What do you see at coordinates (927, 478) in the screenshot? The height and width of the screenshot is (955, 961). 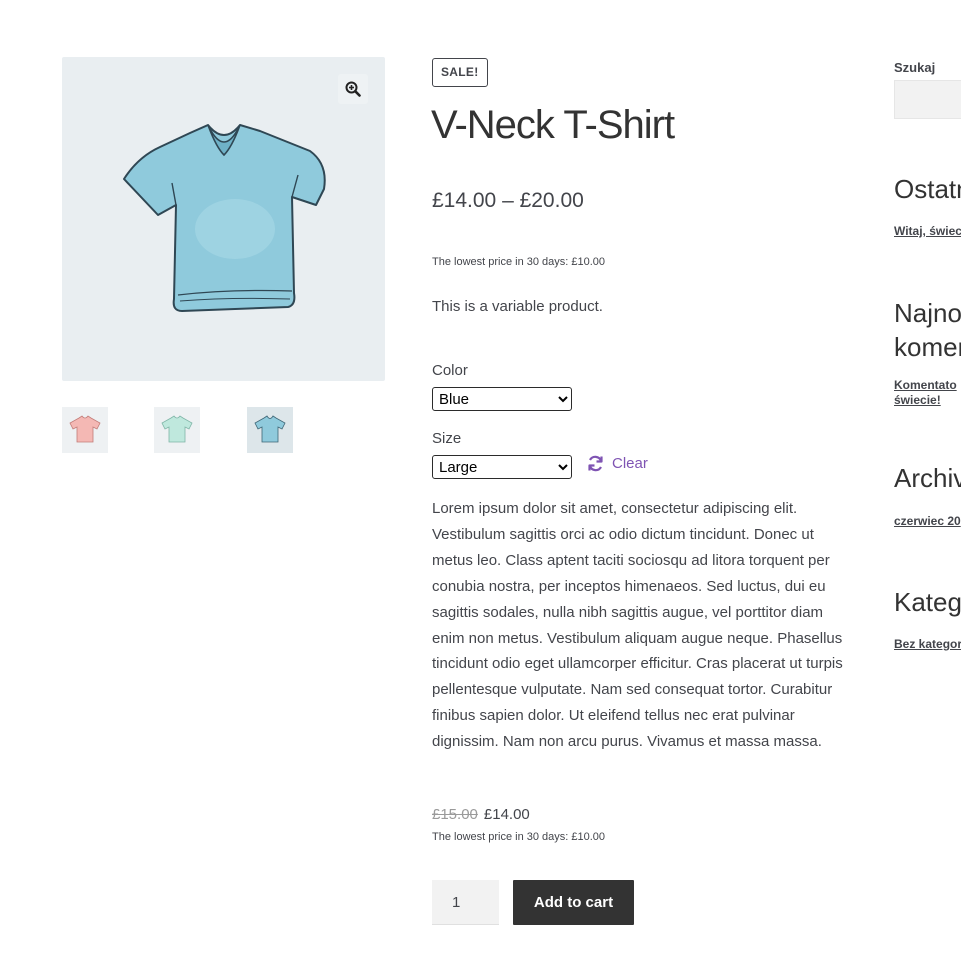 I see `archives-heading: Archiv` at bounding box center [927, 478].